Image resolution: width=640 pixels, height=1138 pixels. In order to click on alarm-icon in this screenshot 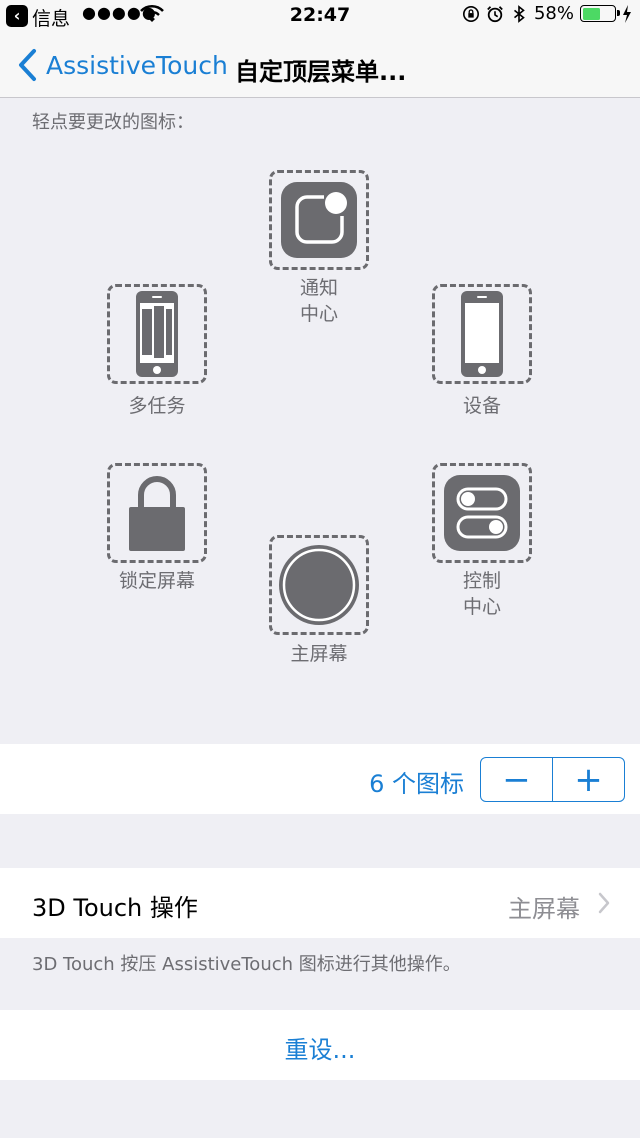, I will do `click(495, 13)`.